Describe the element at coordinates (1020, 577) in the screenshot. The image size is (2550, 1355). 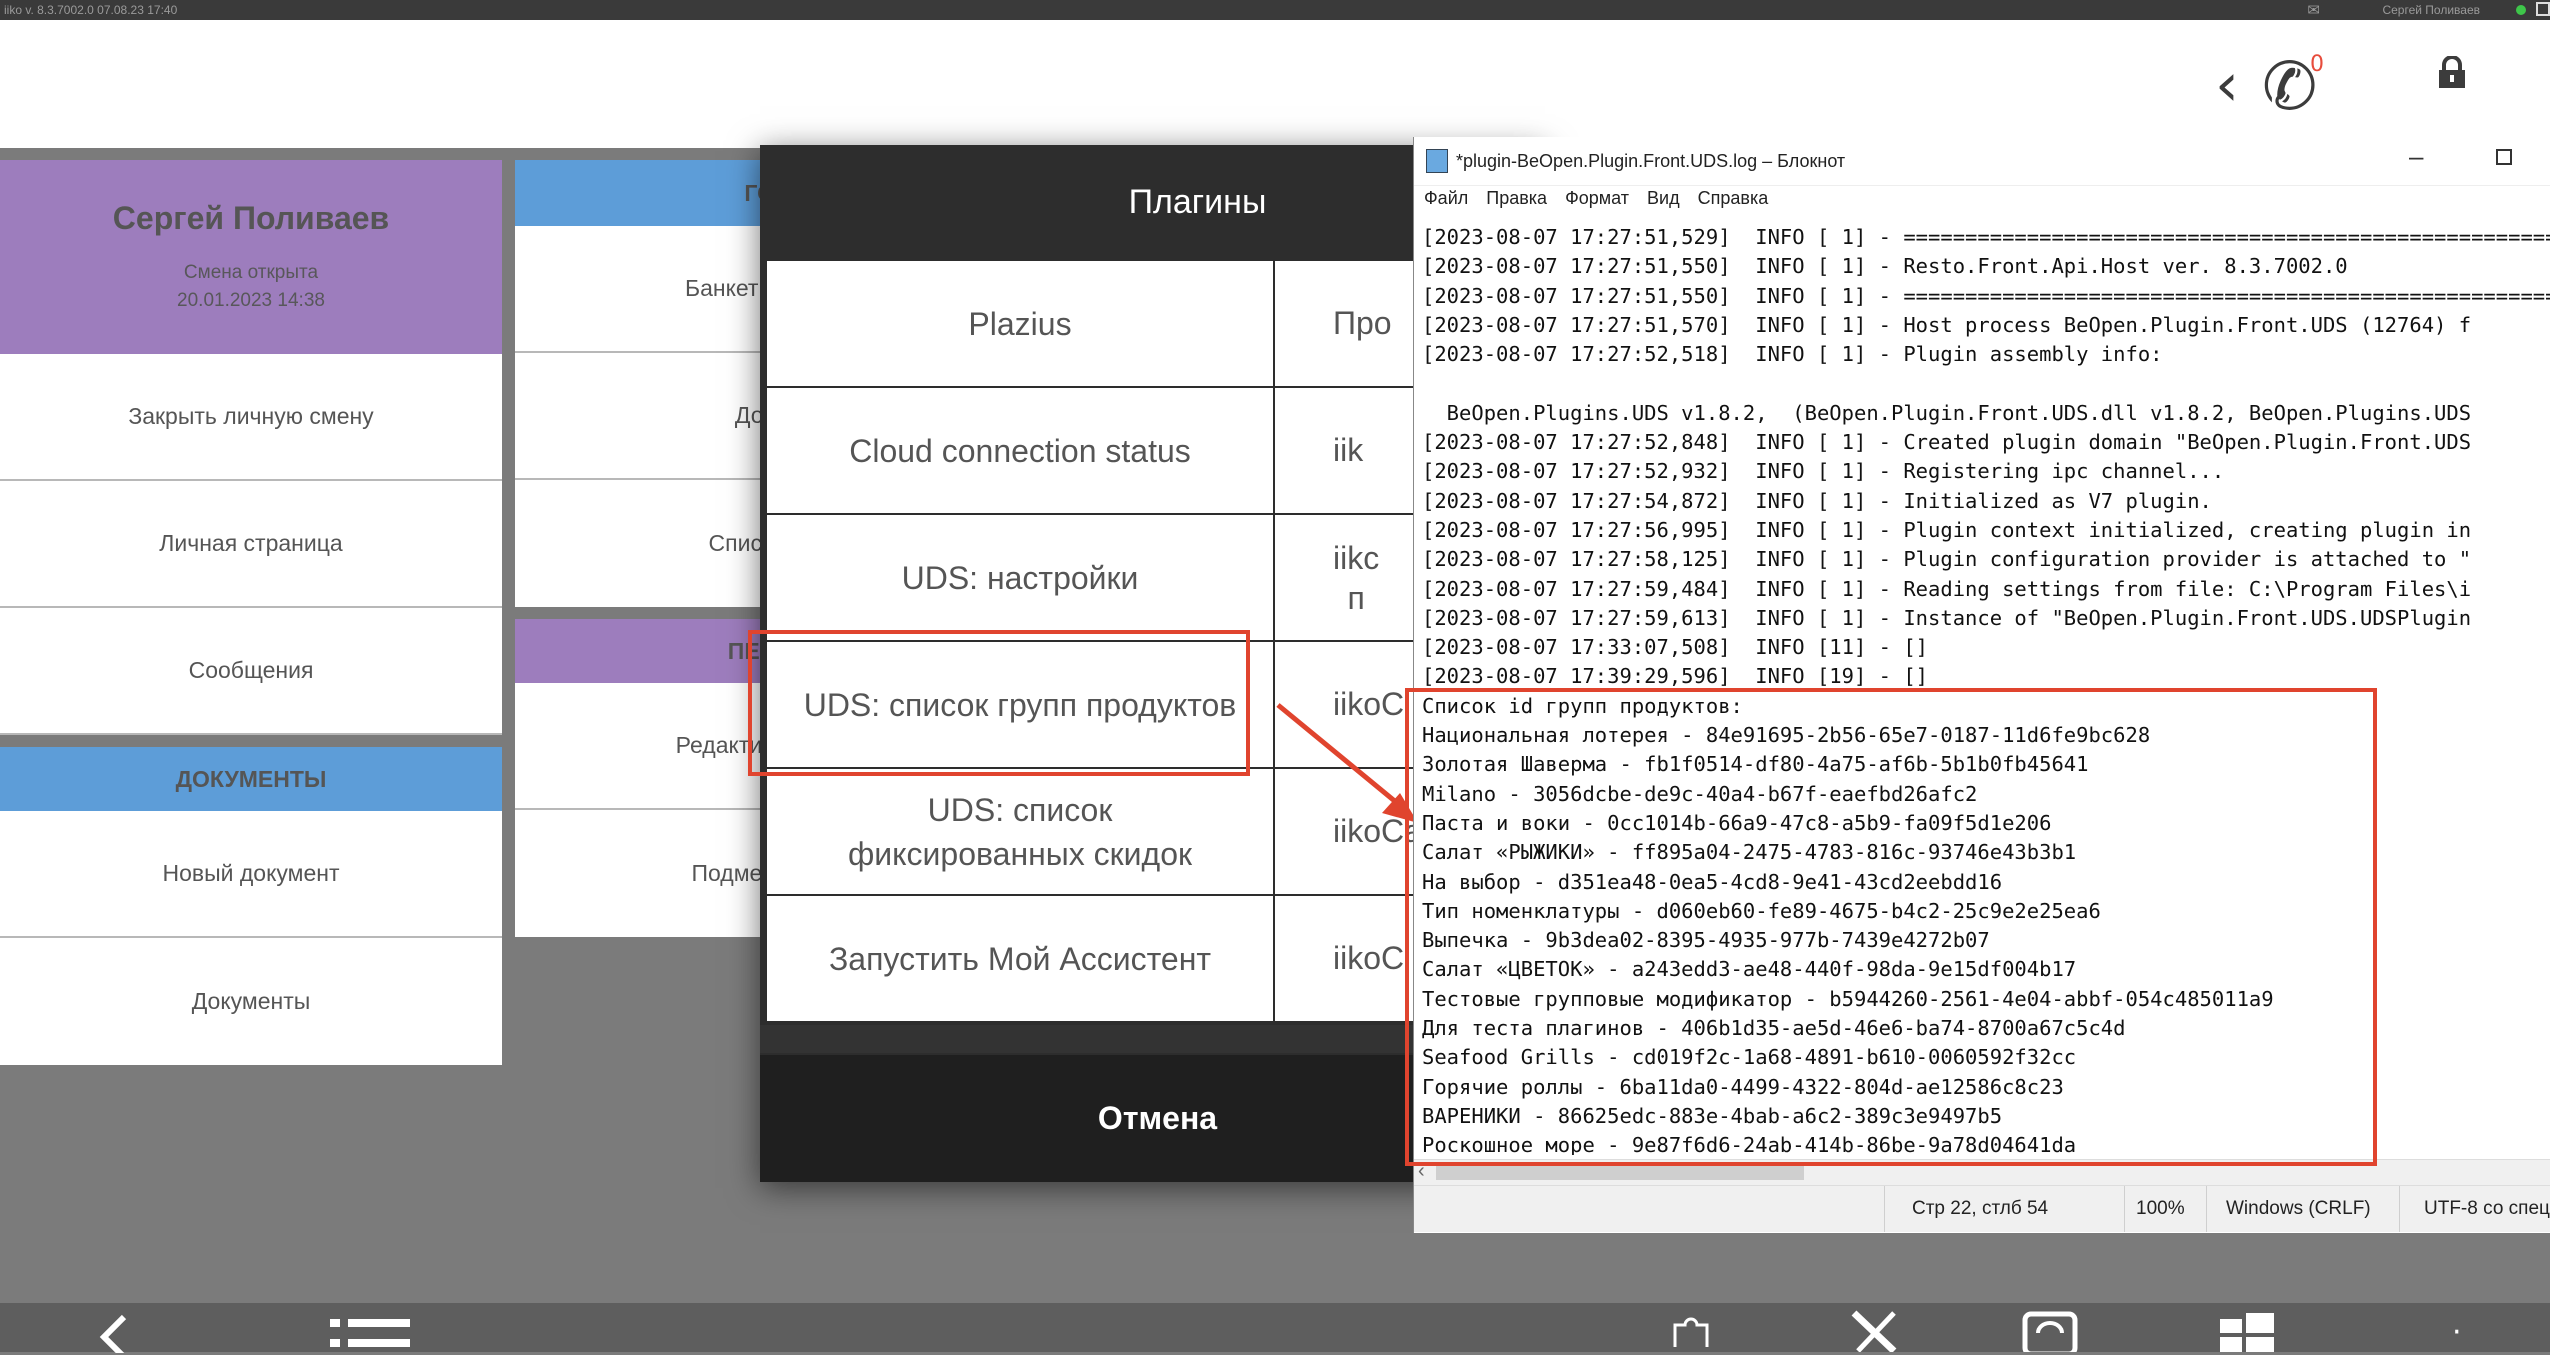
I see `plugin-name: UDS: настройки` at that location.